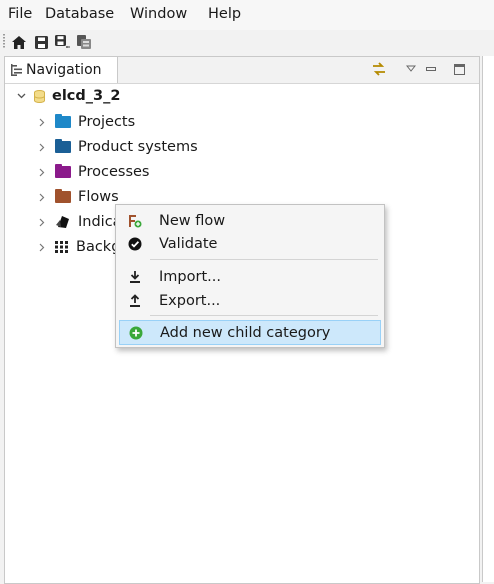 The width and height of the screenshot is (494, 584). I want to click on tab-navigation-label: Navigation, so click(64, 70).